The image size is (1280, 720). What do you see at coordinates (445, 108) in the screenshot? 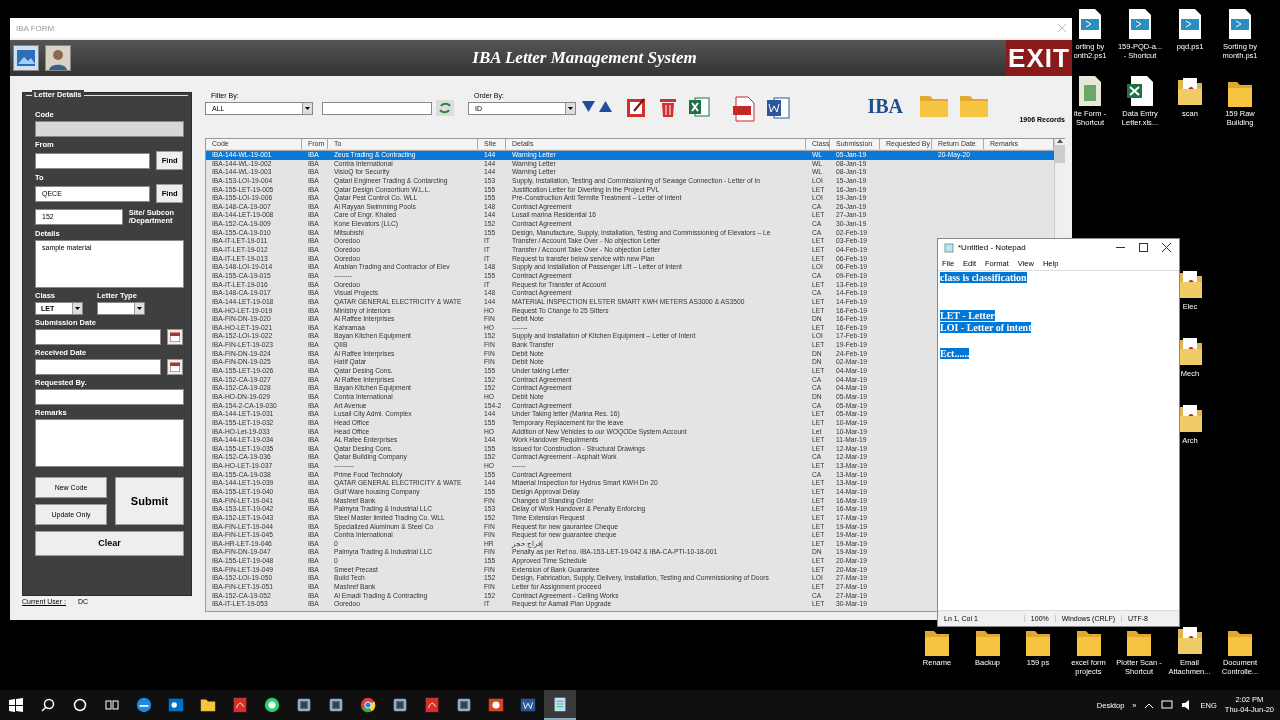
I see `refresh-icon` at bounding box center [445, 108].